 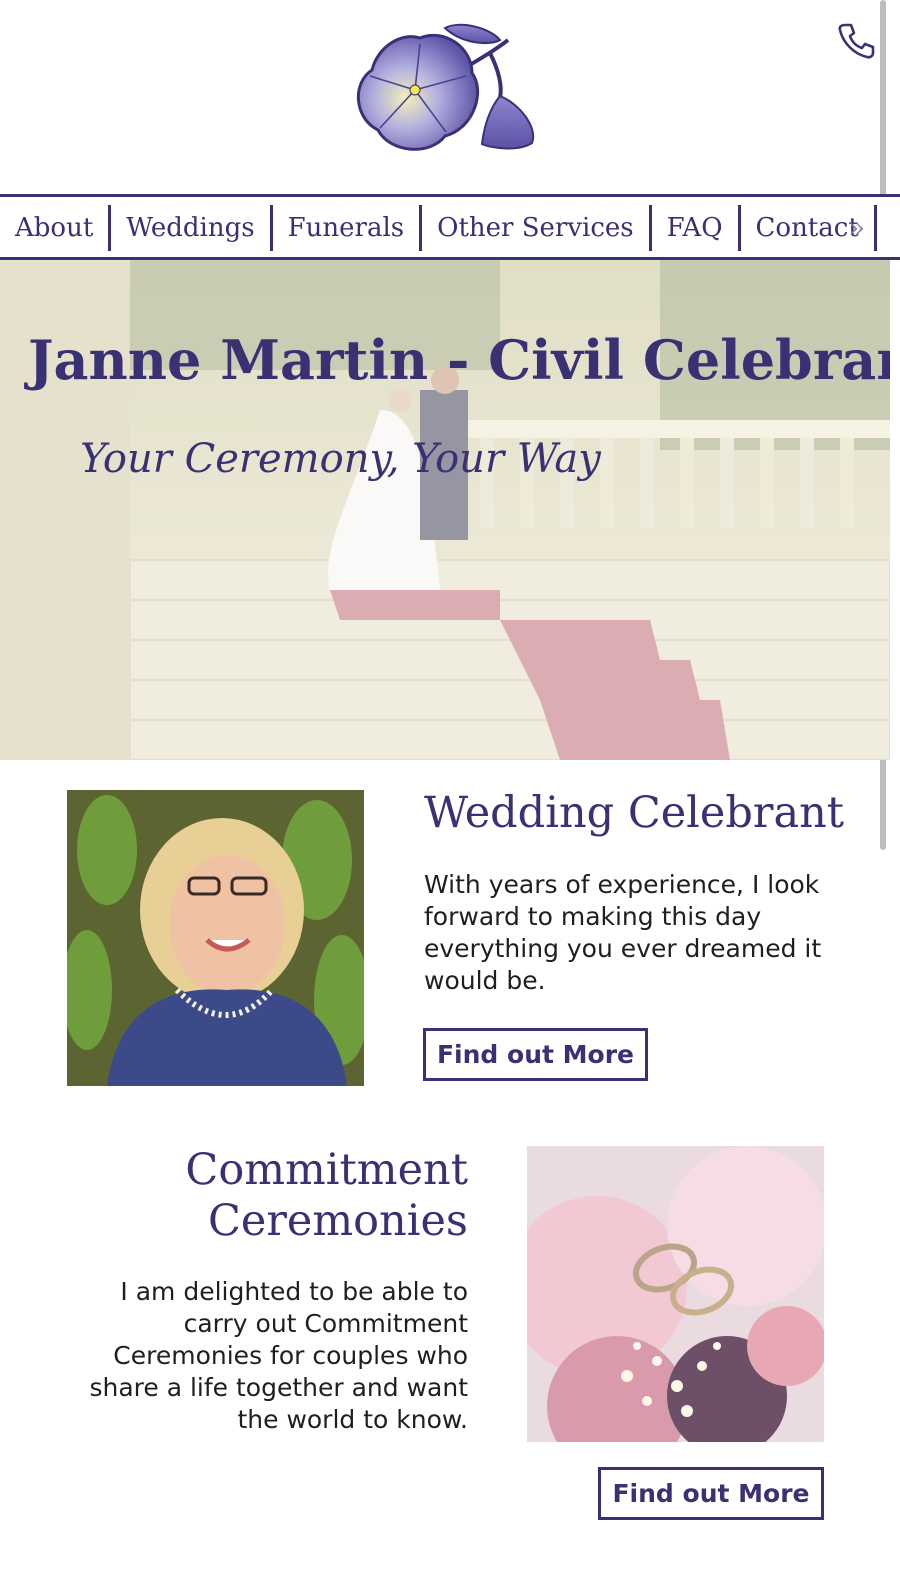 What do you see at coordinates (340, 459) in the screenshot?
I see `hero-tagline: Your Ceremony, Your Way` at bounding box center [340, 459].